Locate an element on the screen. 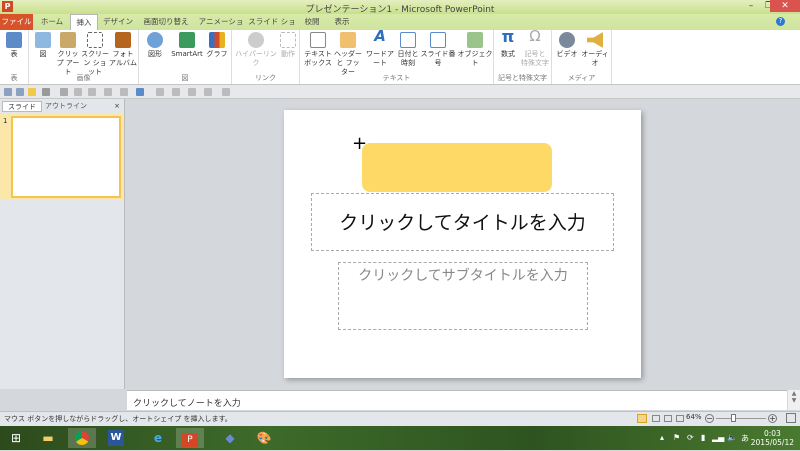 The height and width of the screenshot is (451, 800). photo-album-button: フォト アルバム is located at coordinates (123, 50).